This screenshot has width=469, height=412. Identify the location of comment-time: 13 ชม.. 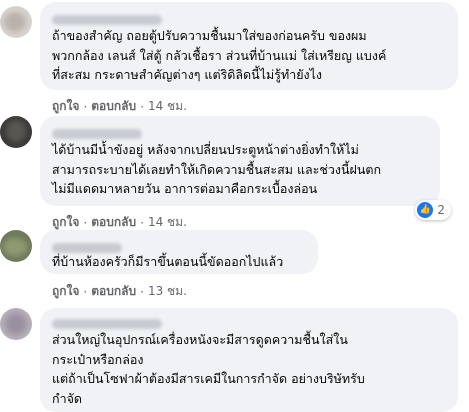
(167, 291).